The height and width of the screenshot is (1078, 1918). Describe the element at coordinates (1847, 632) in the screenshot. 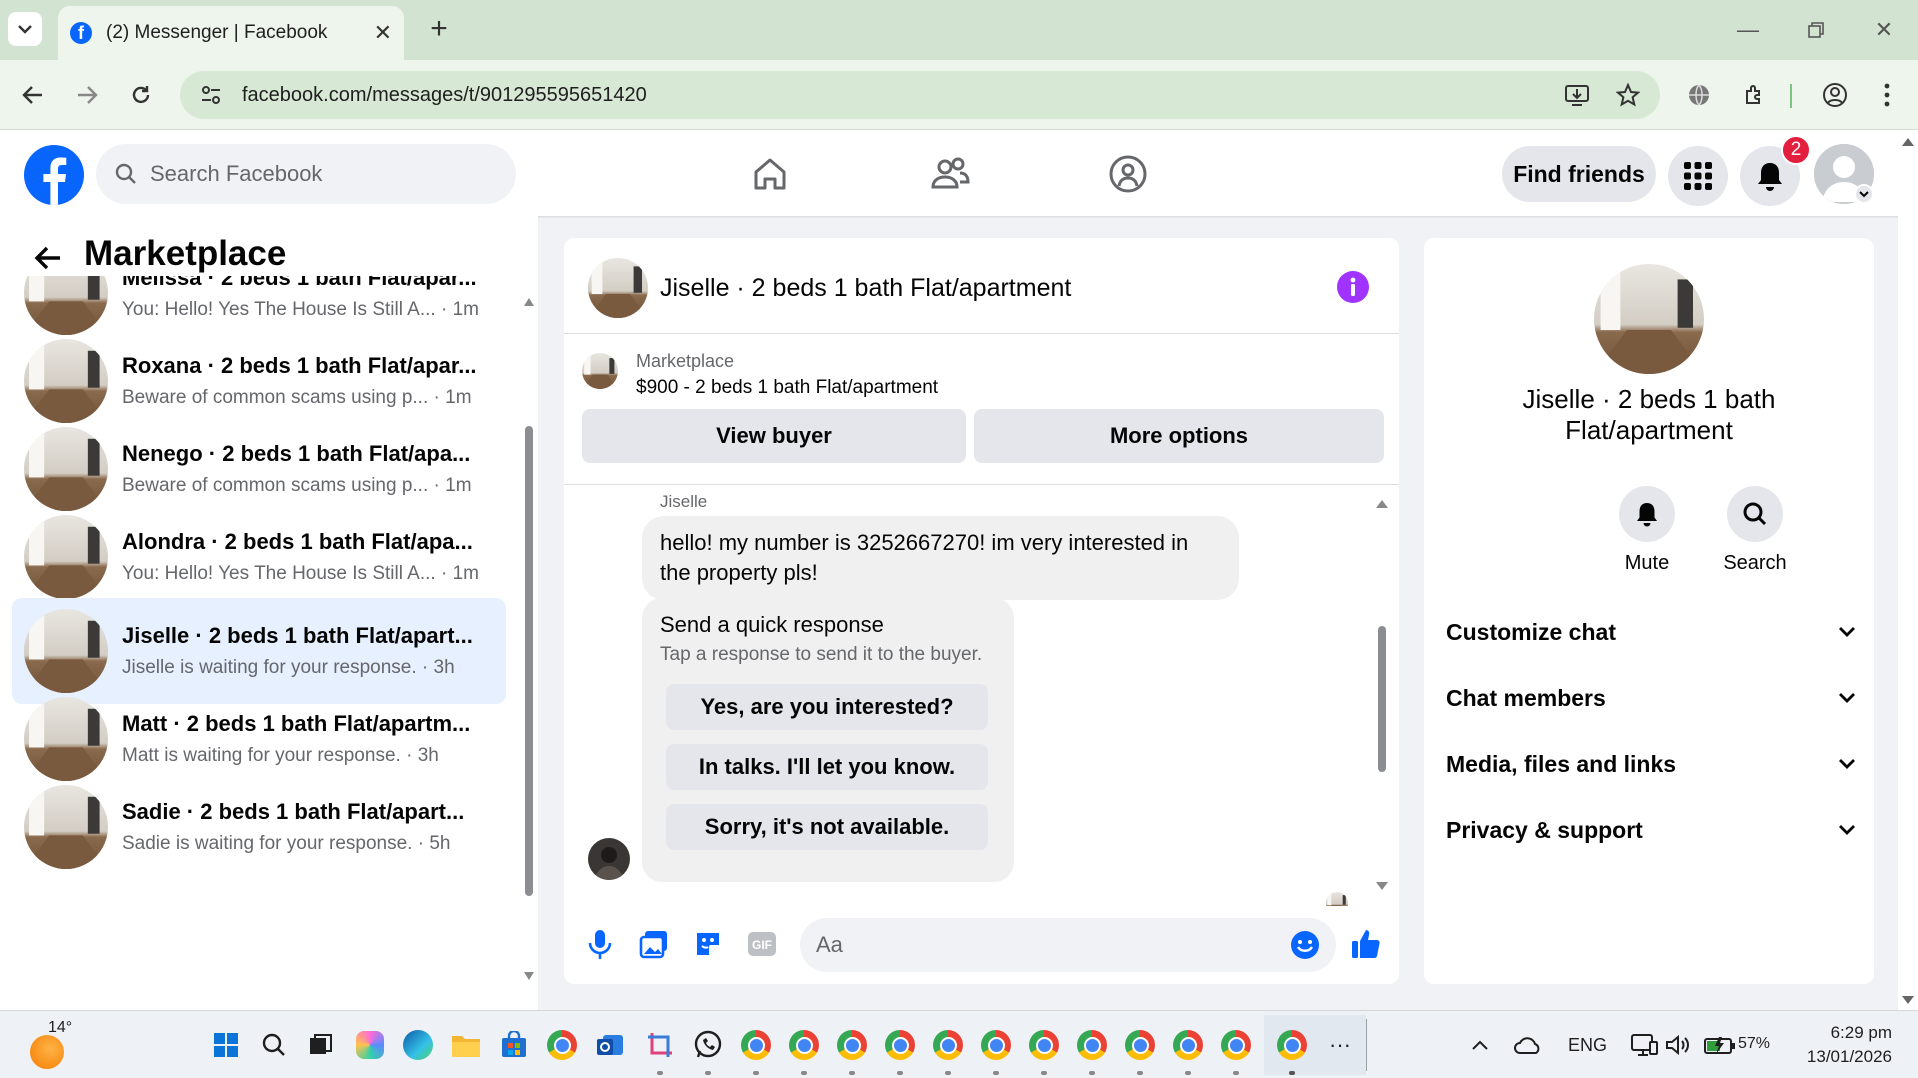

I see `chevron-down-icon` at that location.